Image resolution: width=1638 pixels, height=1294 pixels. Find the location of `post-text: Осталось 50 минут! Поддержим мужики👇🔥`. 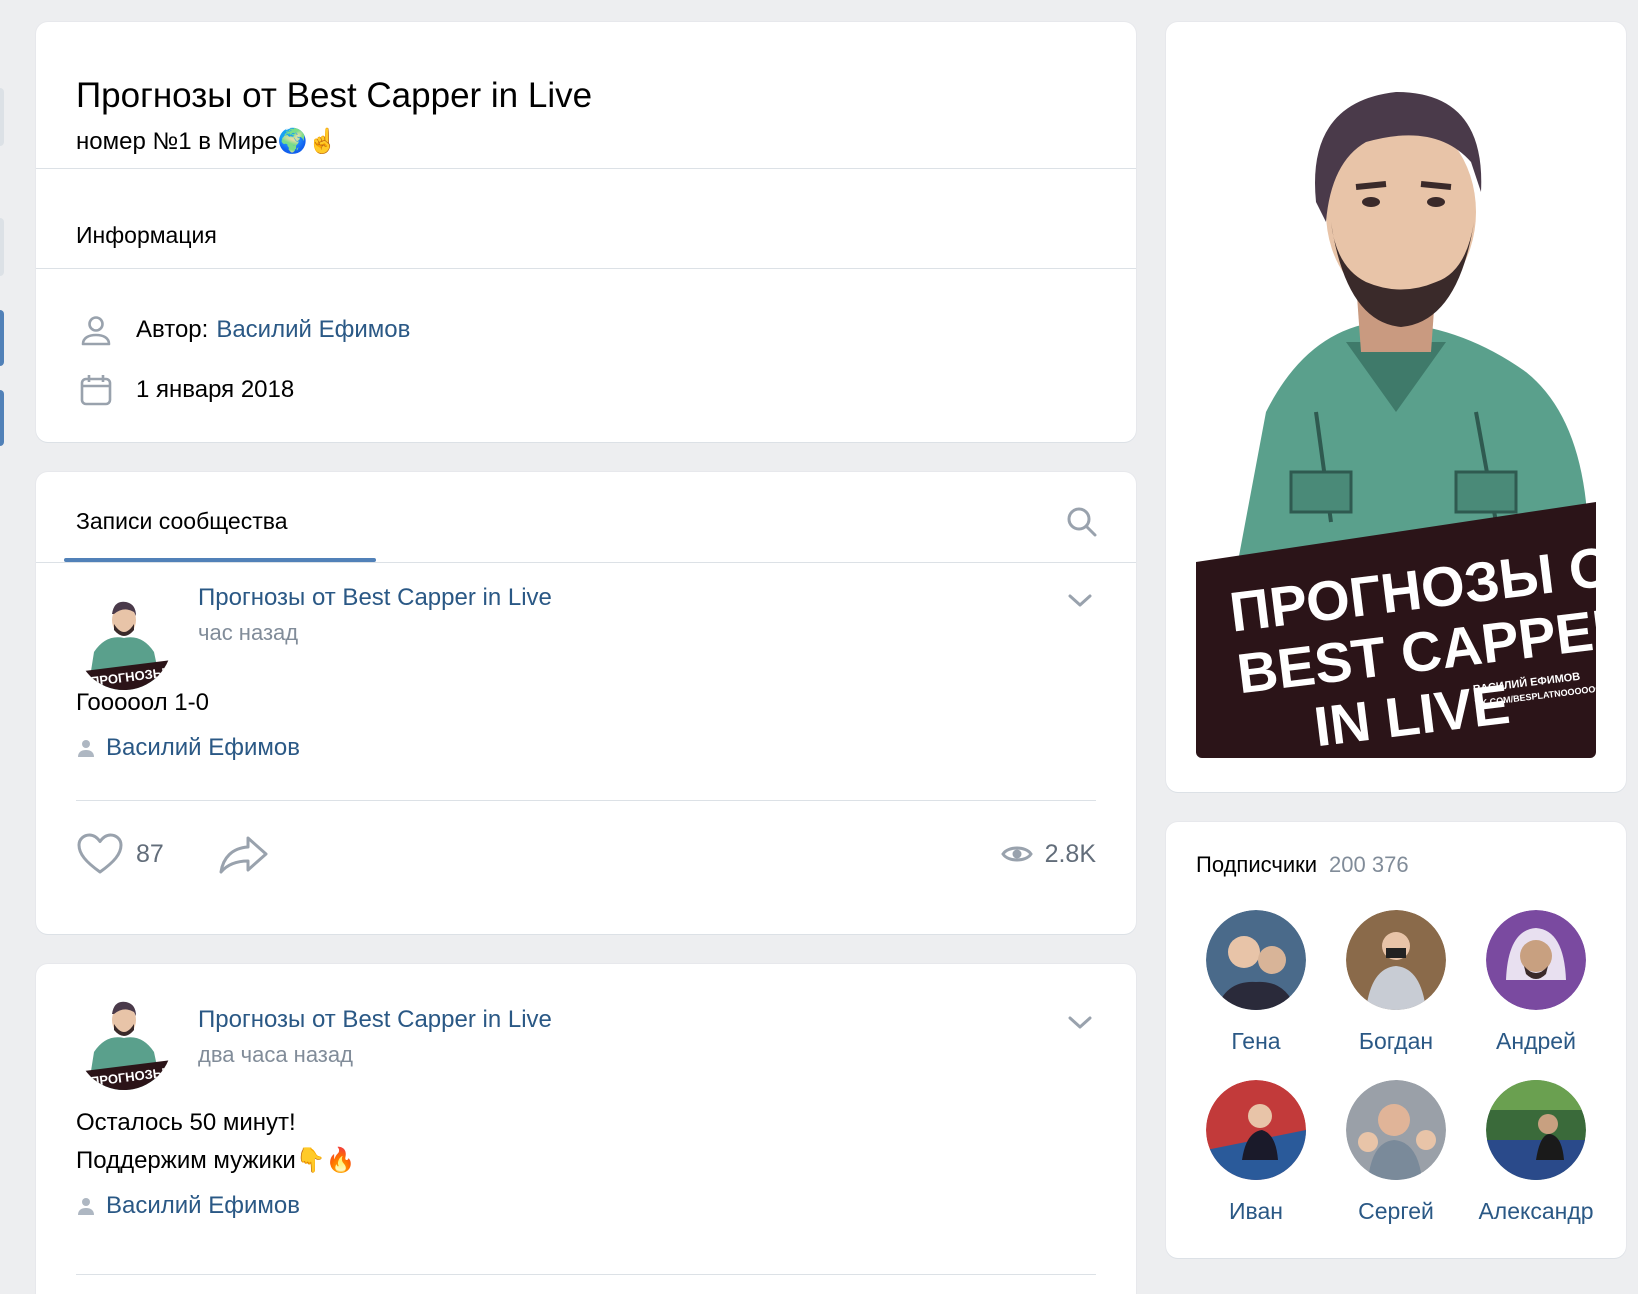

post-text: Осталось 50 минут! Поддержим мужики👇🔥 is located at coordinates (216, 1141).